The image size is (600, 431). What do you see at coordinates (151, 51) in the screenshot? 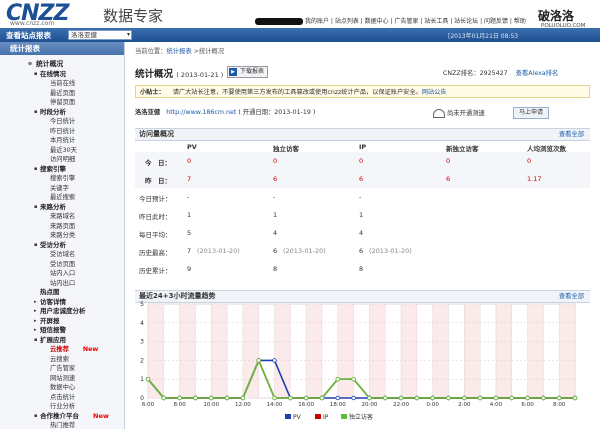
I see `breadcrumb-prefix: 当前位置：` at bounding box center [151, 51].